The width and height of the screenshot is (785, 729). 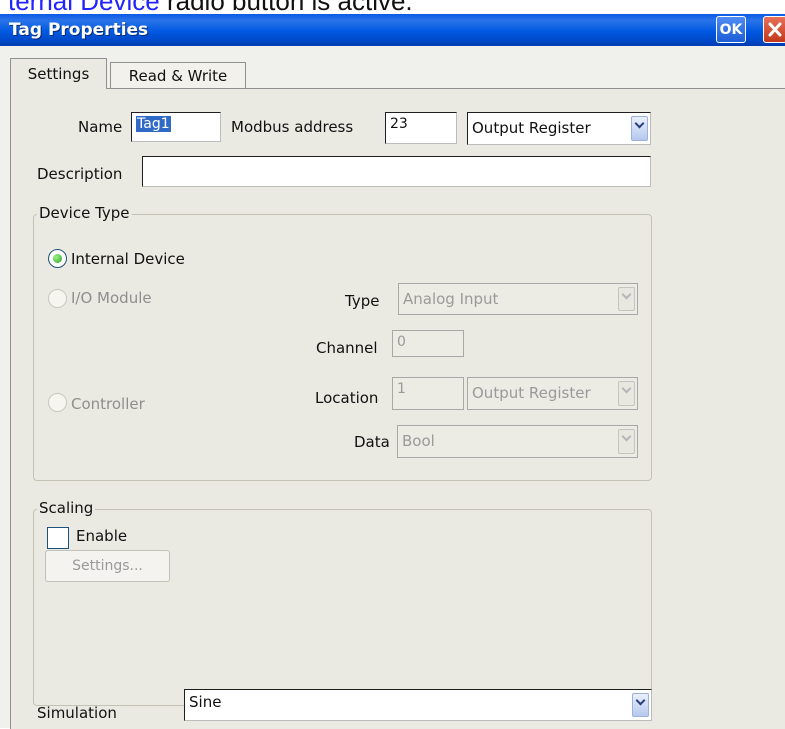 What do you see at coordinates (428, 393) in the screenshot?
I see `location-field: 1` at bounding box center [428, 393].